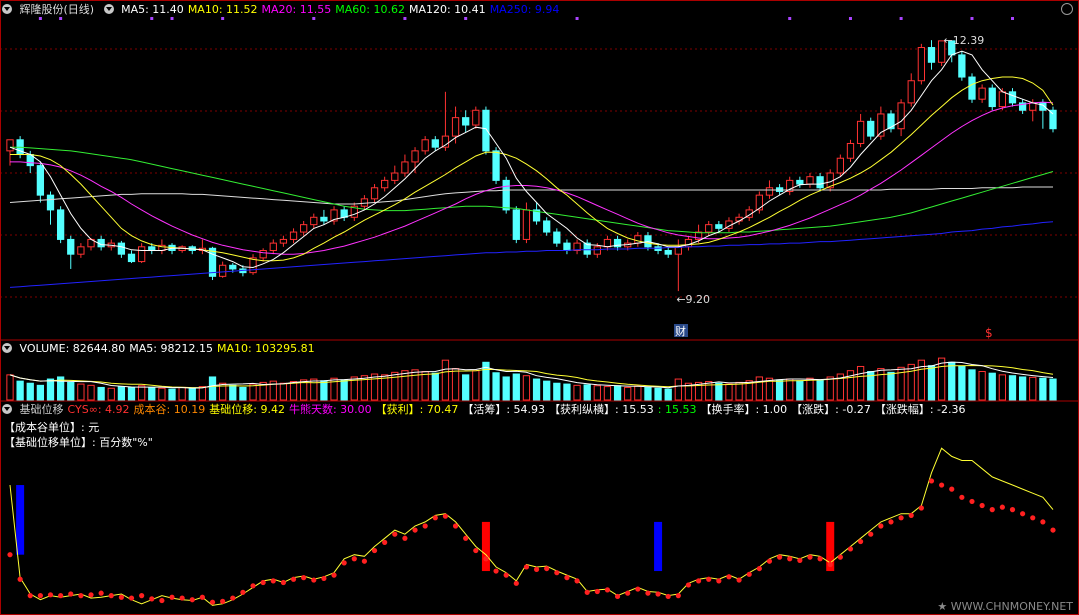 This screenshot has height=615, width=1079. I want to click on volume-ma5-line, so click(531, 375).